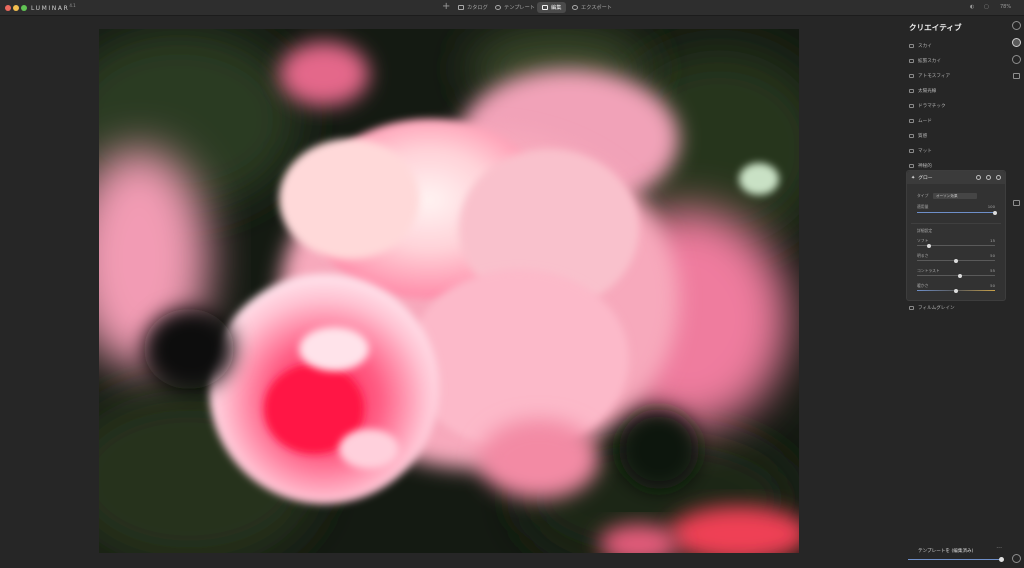  I want to click on tab-catalog: カタログ, so click(473, 7).